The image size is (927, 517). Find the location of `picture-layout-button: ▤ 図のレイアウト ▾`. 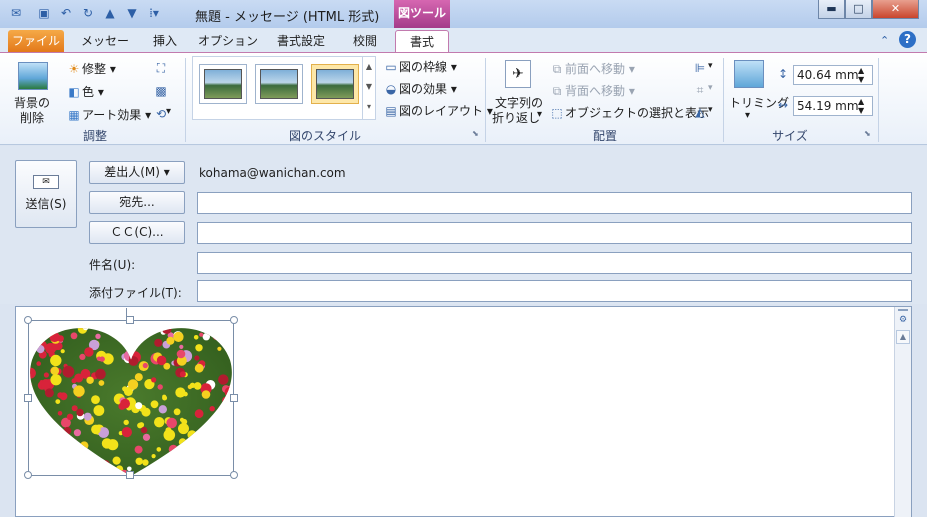

picture-layout-button: ▤ 図のレイアウト ▾ is located at coordinates (438, 110).